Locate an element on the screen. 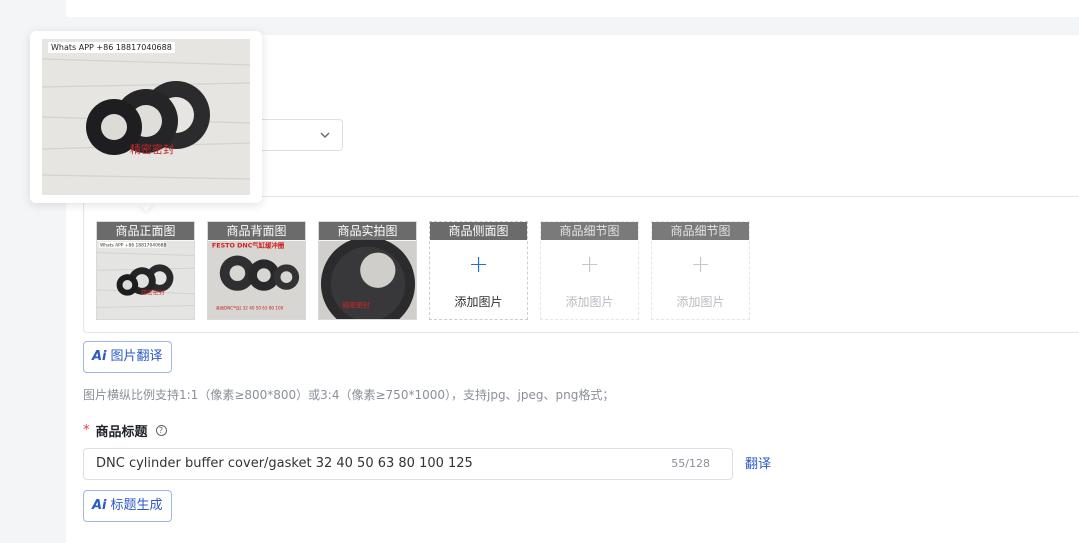 Image resolution: width=1079 pixels, height=543 pixels. button-label: 标题生成 is located at coordinates (136, 505).